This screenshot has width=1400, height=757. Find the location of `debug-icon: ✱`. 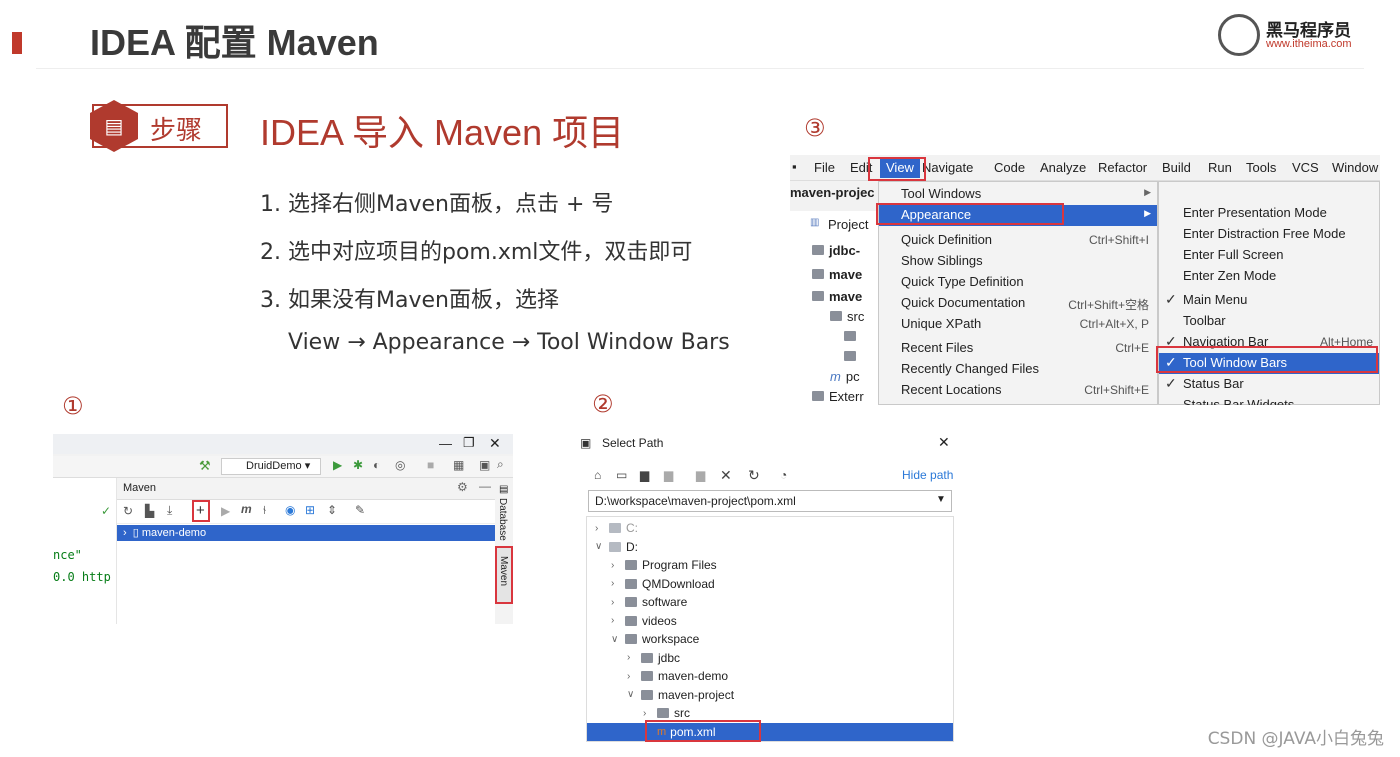

debug-icon: ✱ is located at coordinates (358, 465).